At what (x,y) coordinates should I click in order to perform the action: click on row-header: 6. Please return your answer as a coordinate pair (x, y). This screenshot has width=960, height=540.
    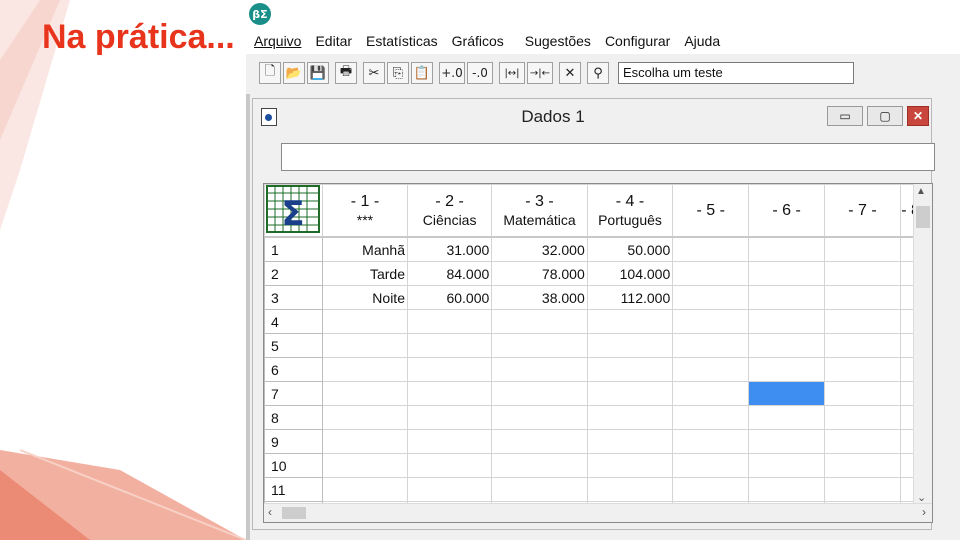
    Looking at the image, I should click on (293, 369).